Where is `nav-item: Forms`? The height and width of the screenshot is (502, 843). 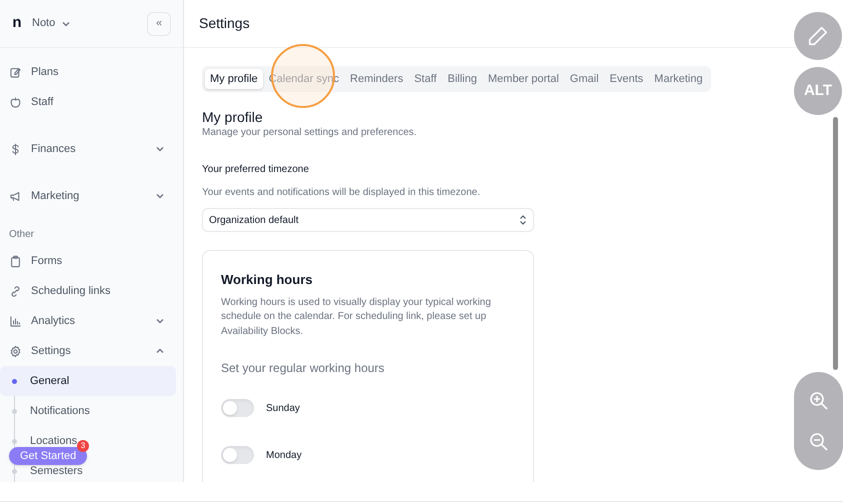 nav-item: Forms is located at coordinates (91, 261).